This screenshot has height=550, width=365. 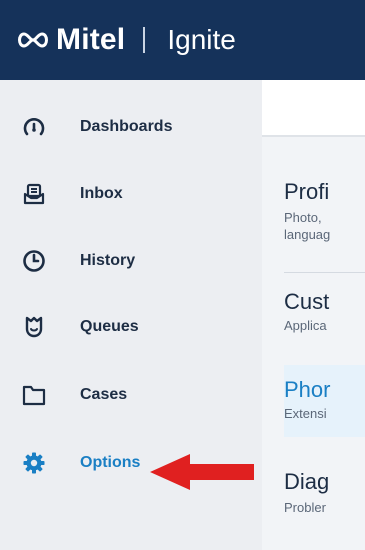 I want to click on option-title: Phor, so click(x=307, y=389).